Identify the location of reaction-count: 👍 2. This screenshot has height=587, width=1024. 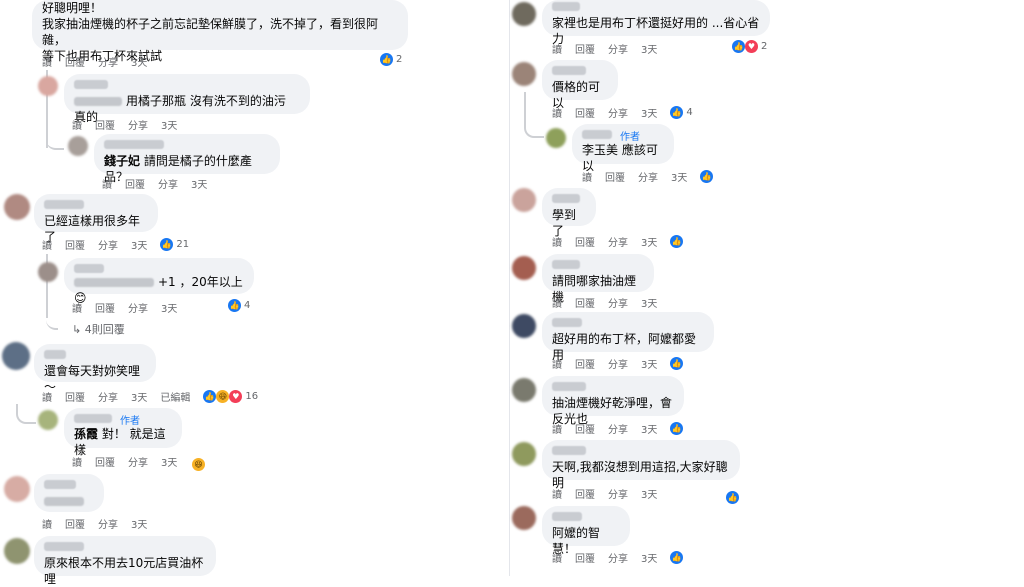
(391, 59).